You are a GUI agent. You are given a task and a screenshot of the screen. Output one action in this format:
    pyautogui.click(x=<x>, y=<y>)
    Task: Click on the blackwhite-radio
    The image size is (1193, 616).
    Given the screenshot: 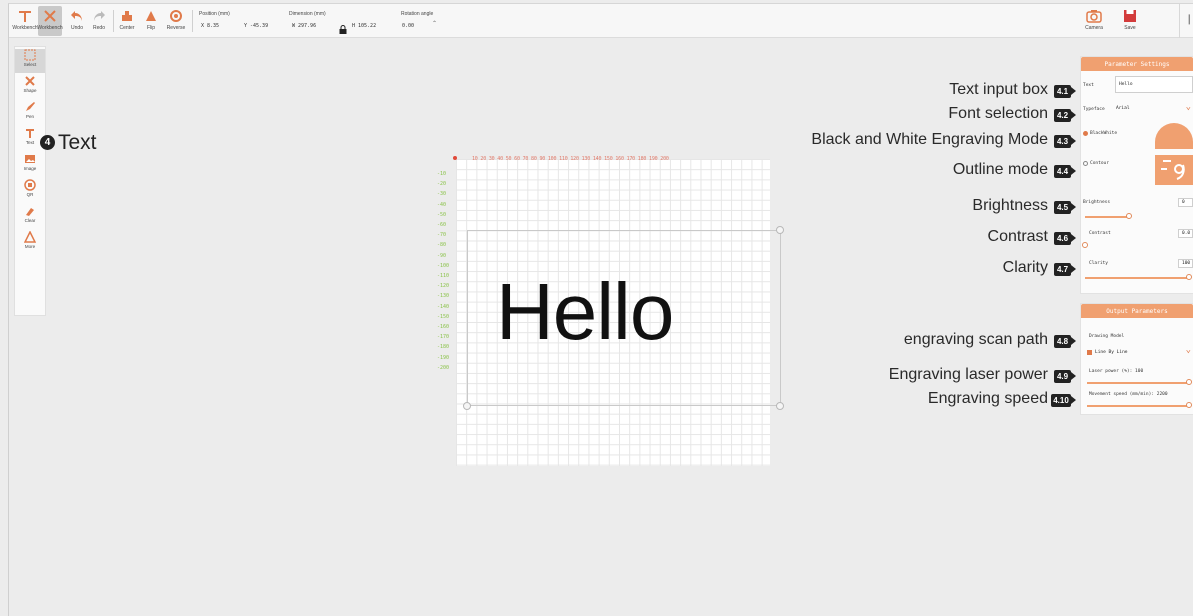 What is the action you would take?
    pyautogui.click(x=1085, y=133)
    